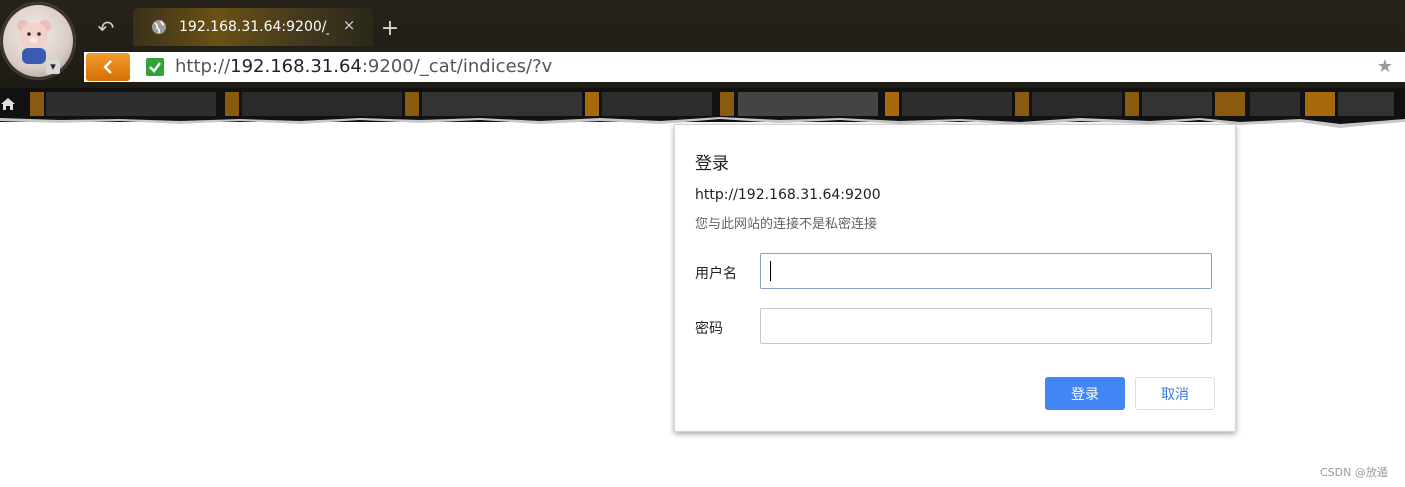 The height and width of the screenshot is (487, 1405). Describe the element at coordinates (1385, 67) in the screenshot. I see `bookmark-star-icon: ★` at that location.